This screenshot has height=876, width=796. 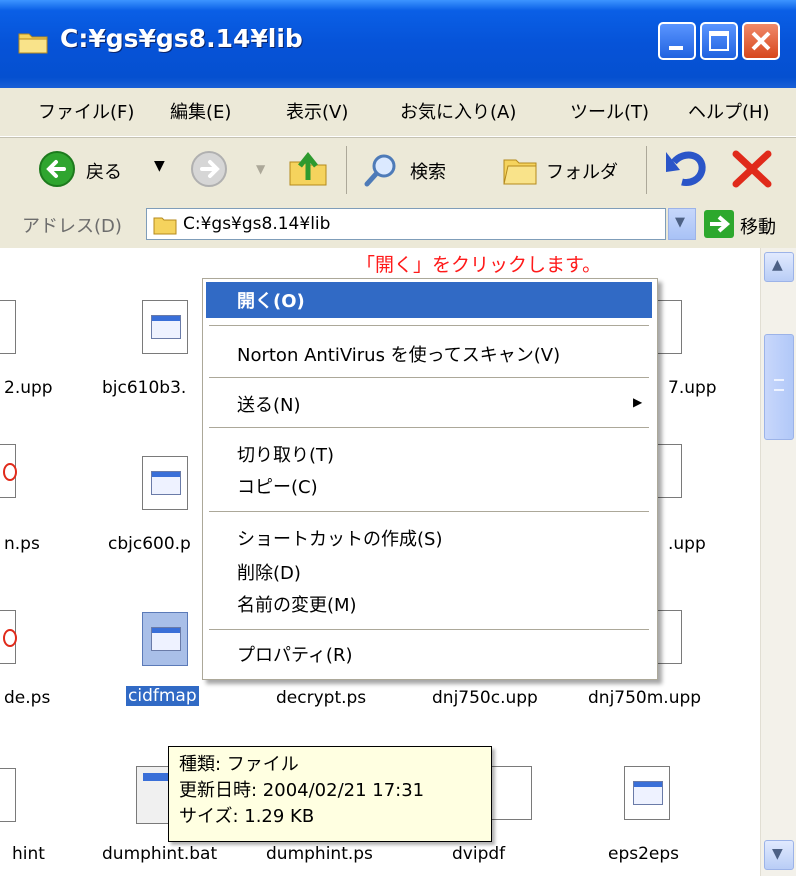 I want to click on scroll-down-button: ▼, so click(x=779, y=855).